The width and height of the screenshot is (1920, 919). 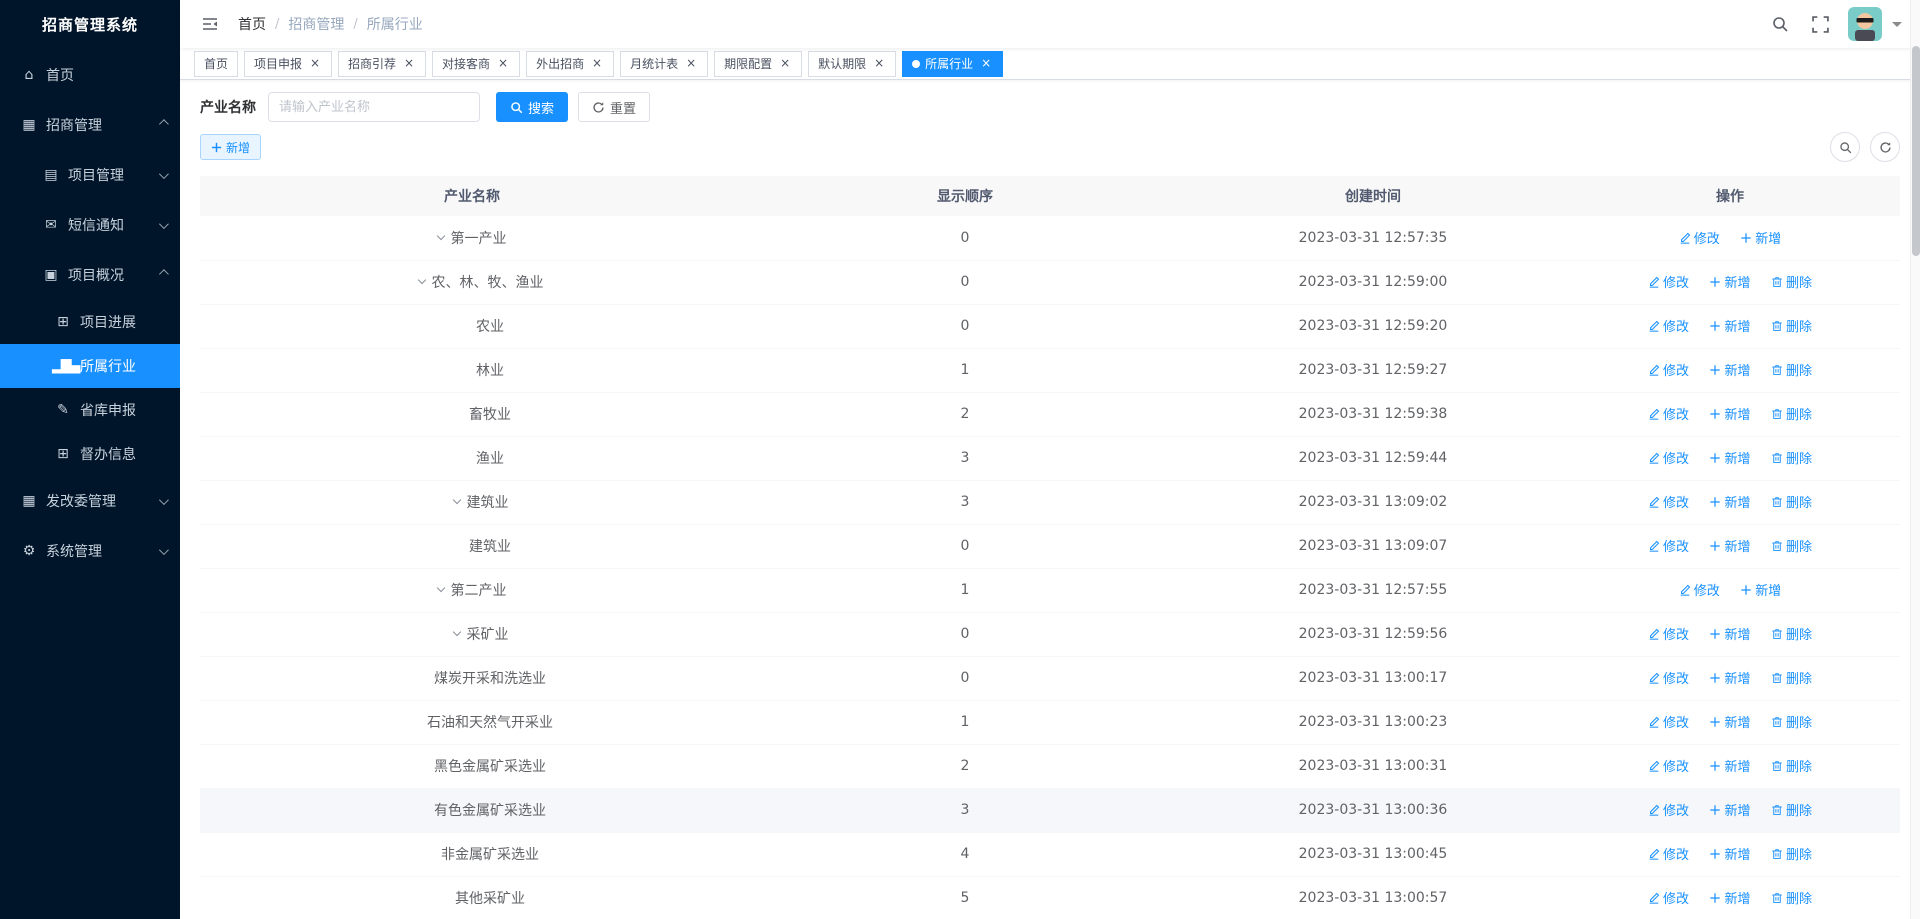 I want to click on table-row: 建筑业 3 2023-03-31 13:09:02 修改 新增 删除, so click(x=1050, y=502).